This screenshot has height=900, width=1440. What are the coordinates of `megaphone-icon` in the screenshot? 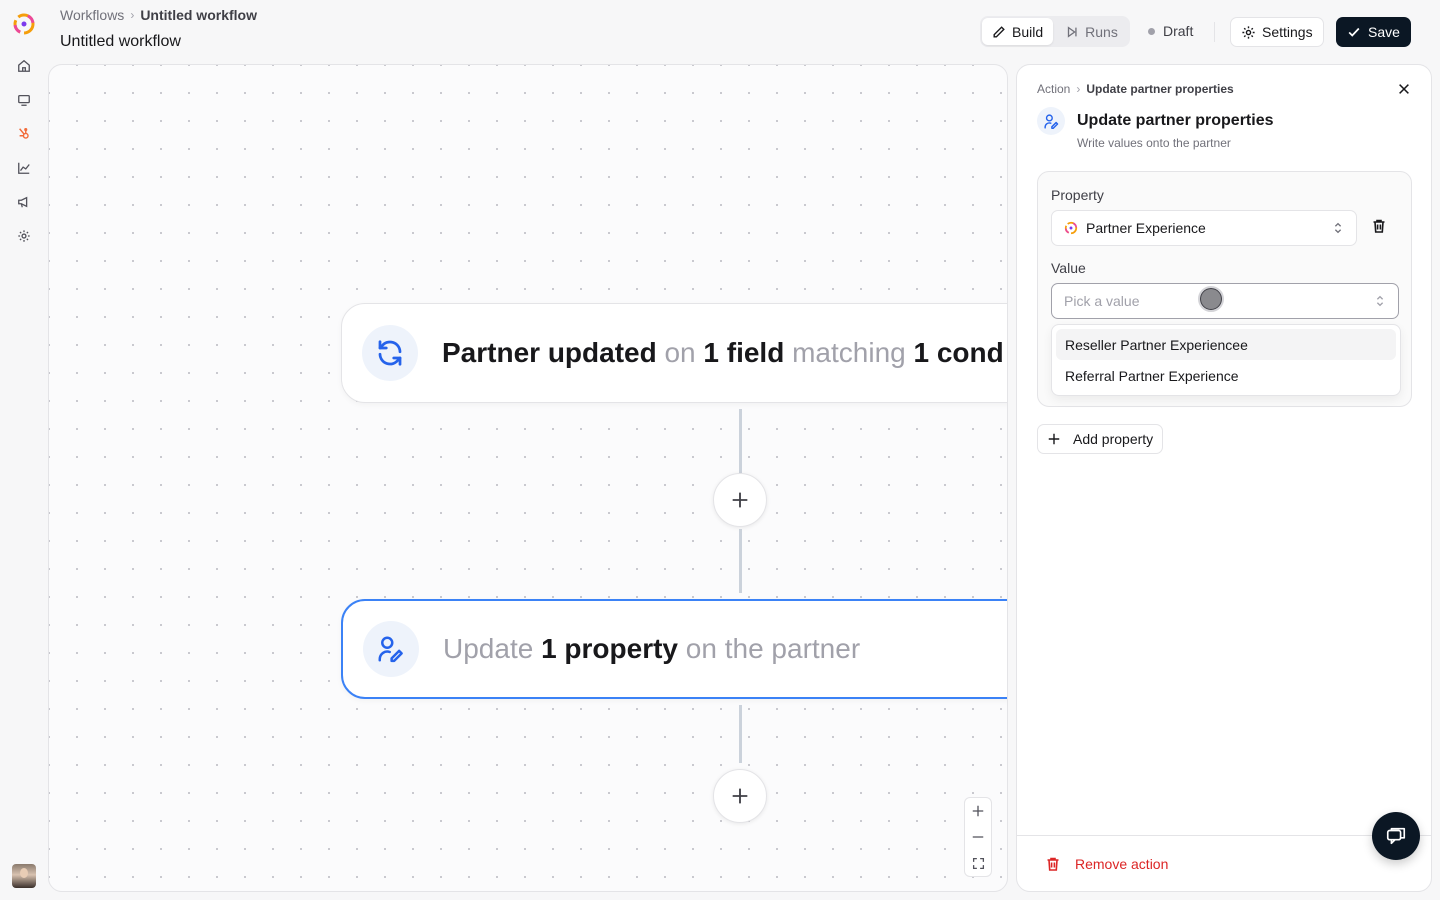 It's located at (24, 202).